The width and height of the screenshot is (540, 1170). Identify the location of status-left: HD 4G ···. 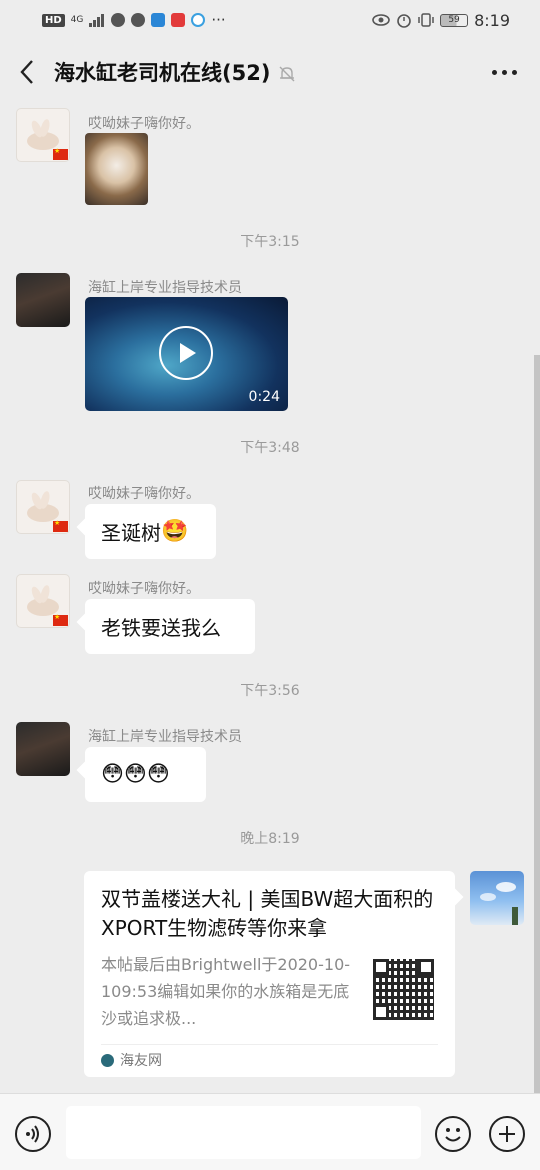
(134, 20).